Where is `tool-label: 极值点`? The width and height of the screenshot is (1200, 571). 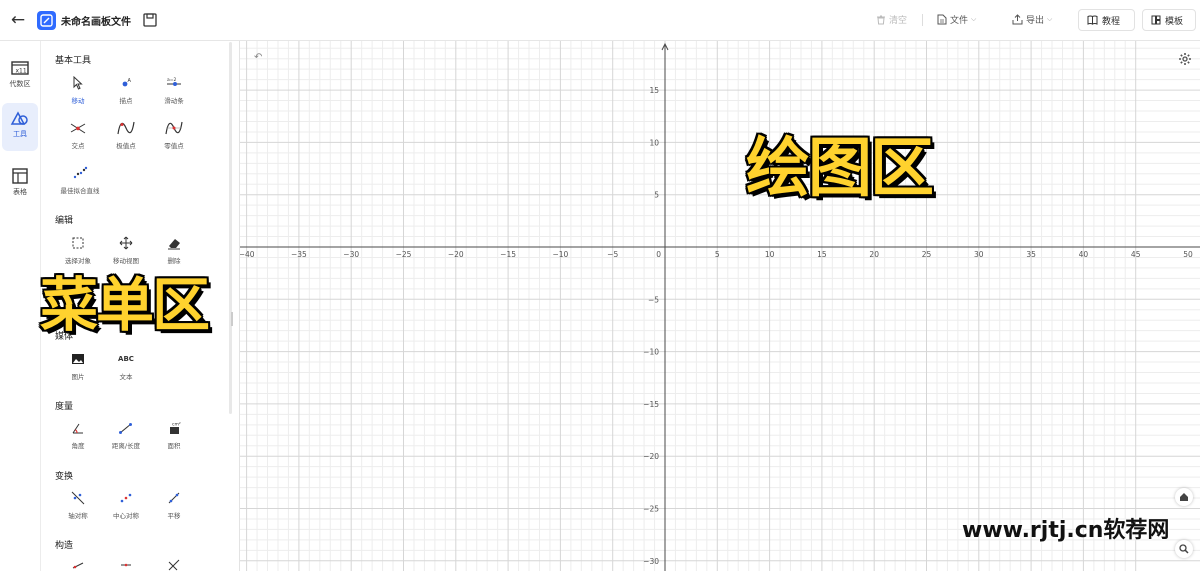 tool-label: 极值点 is located at coordinates (126, 146).